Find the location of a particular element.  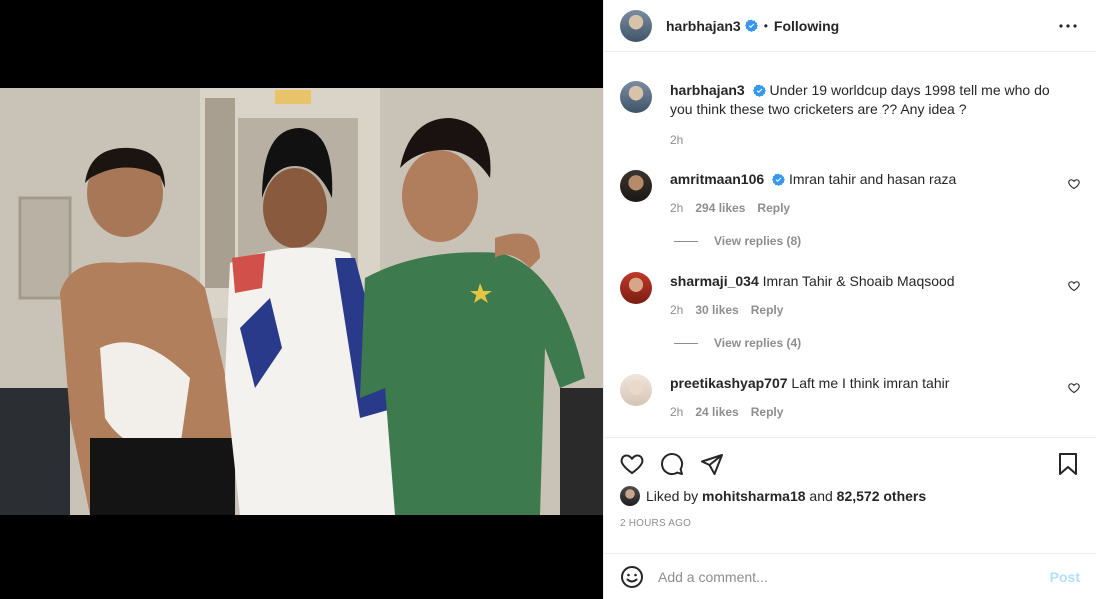

liker-avatar is located at coordinates (630, 496).